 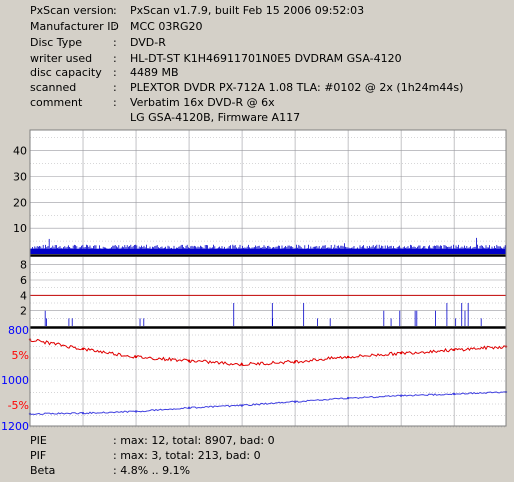 I want to click on summary-value: : max: 3, total: 213, bad: 0, so click(x=187, y=455).